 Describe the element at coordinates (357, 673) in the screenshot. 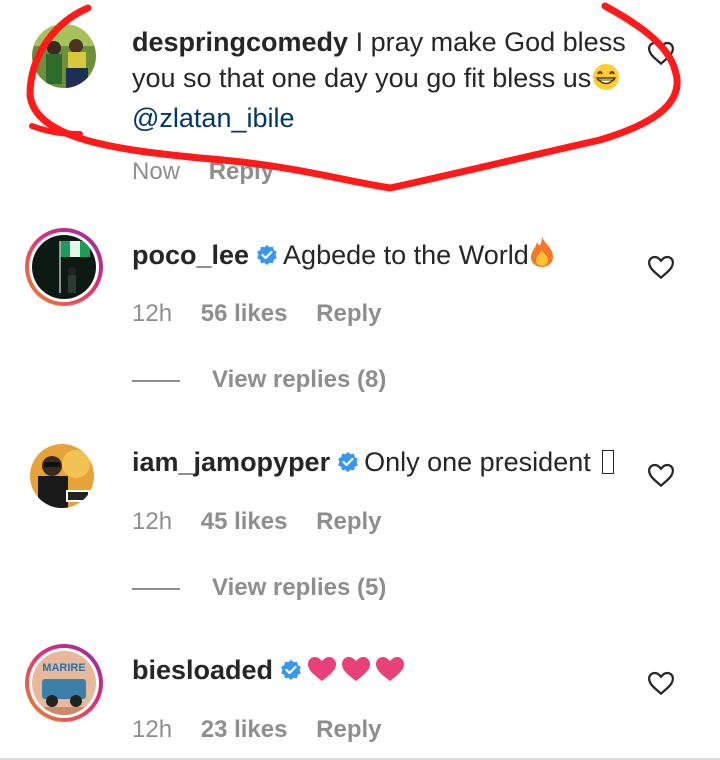

I see `pink-heart-emoji` at that location.